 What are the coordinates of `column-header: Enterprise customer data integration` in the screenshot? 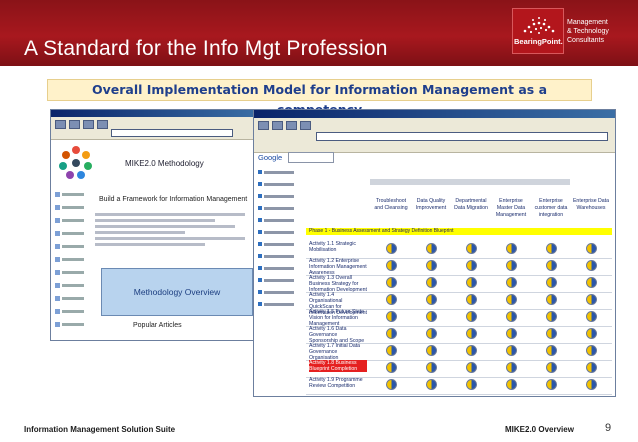 It's located at (551, 208).